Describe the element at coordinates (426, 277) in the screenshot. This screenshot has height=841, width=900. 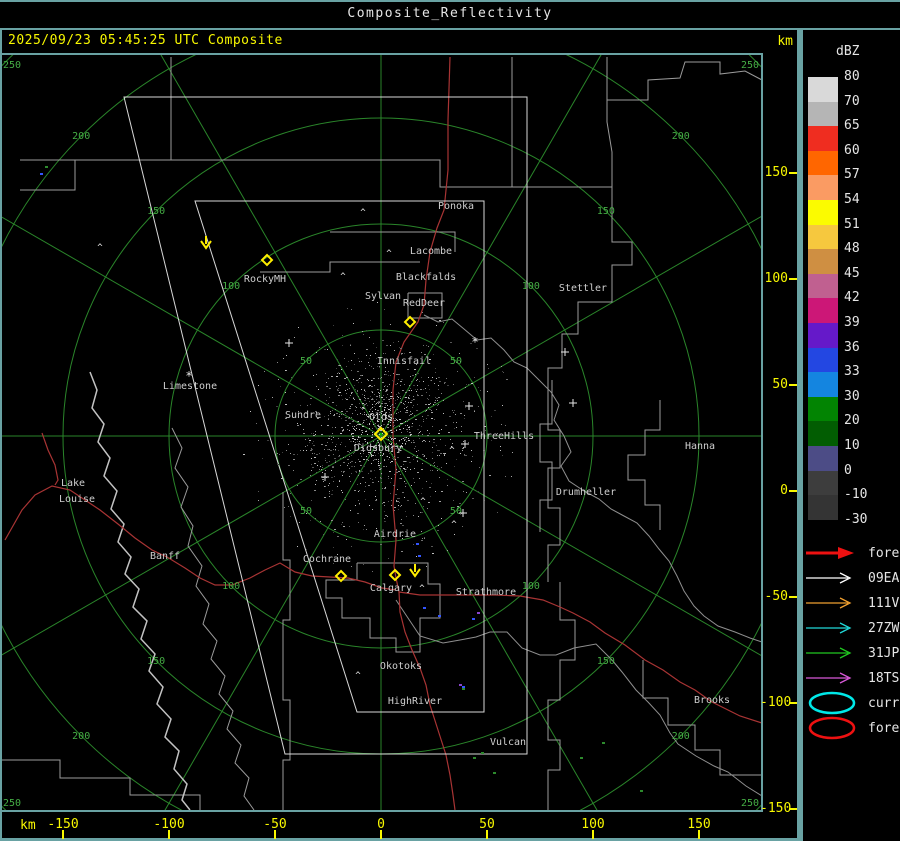
I see `city-label: Blackfalds` at that location.